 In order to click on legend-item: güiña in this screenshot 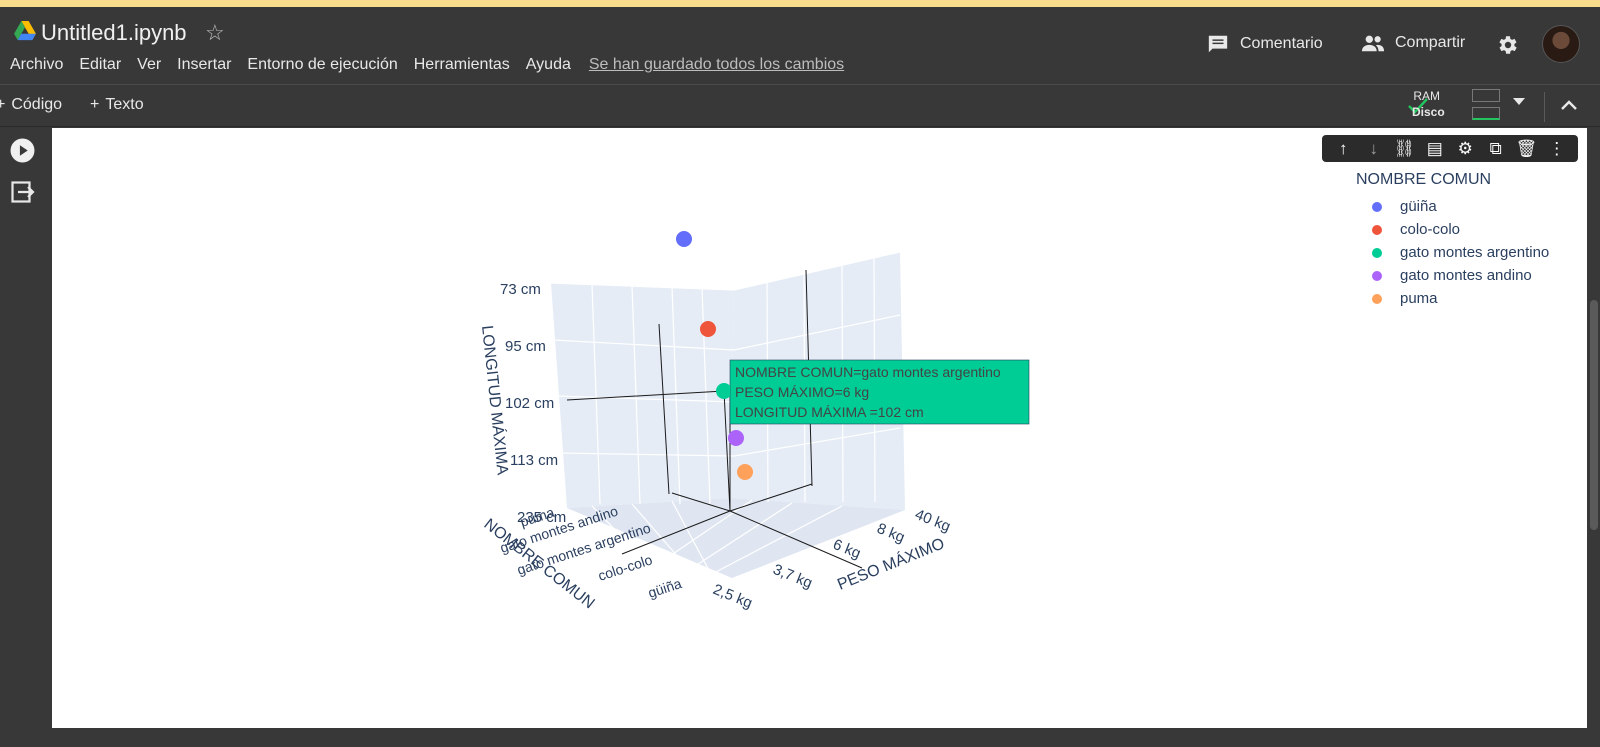, I will do `click(1452, 206)`.